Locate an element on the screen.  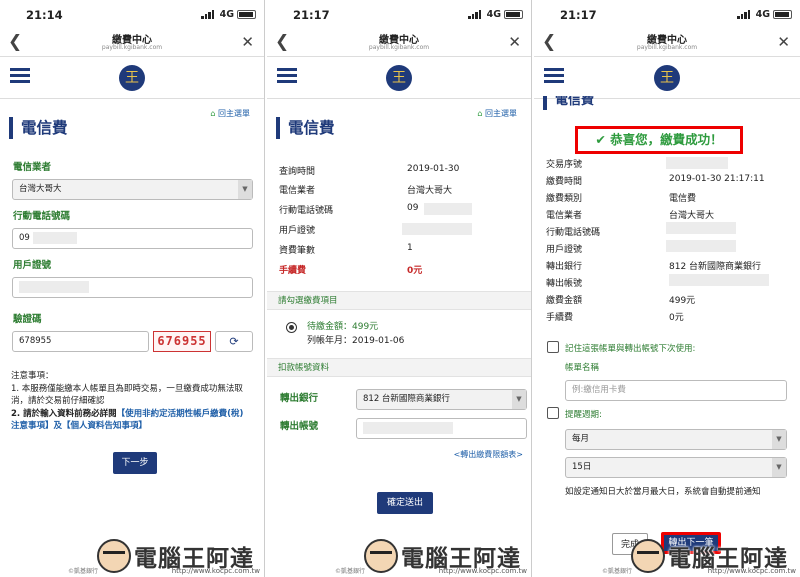
done-button: 完成 is located at coordinates (630, 544).